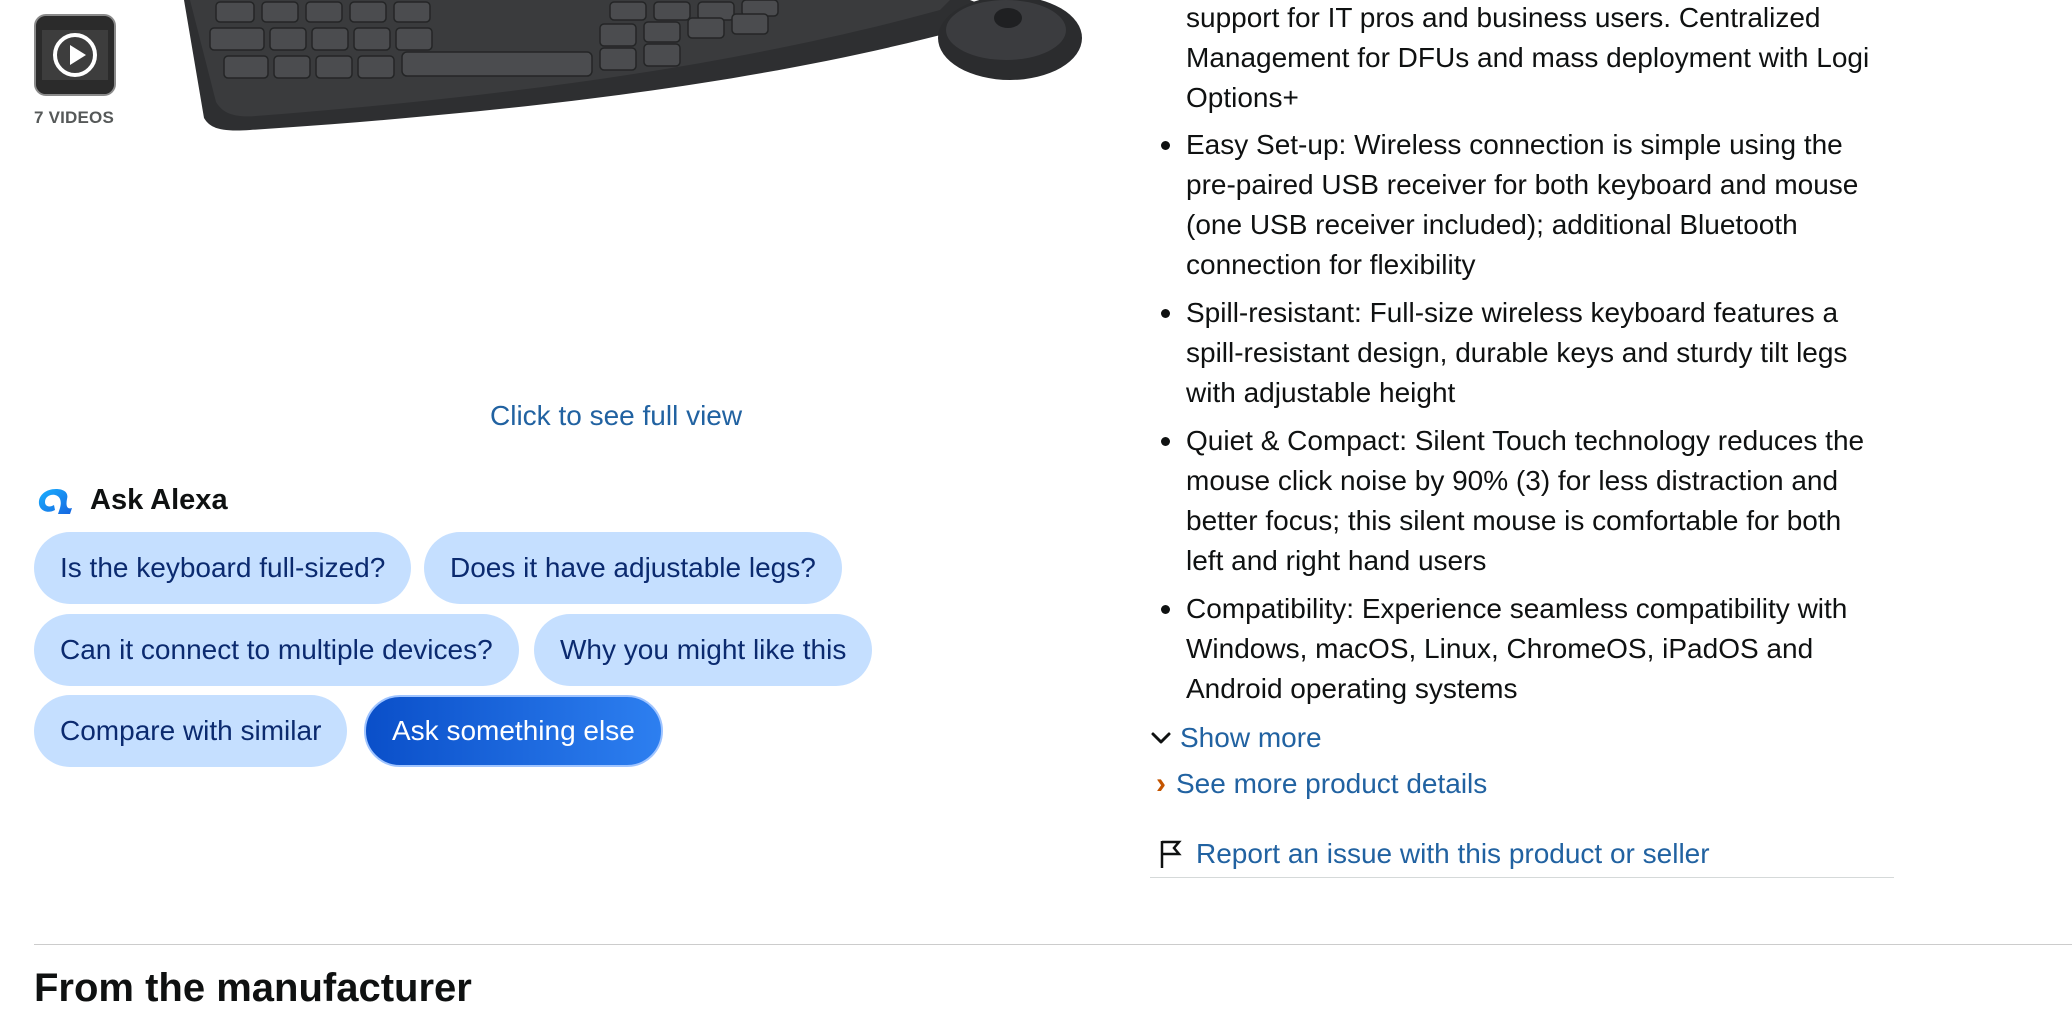 The image size is (2072, 1022). What do you see at coordinates (616, 416) in the screenshot?
I see `full-view-link: Click to see full view` at bounding box center [616, 416].